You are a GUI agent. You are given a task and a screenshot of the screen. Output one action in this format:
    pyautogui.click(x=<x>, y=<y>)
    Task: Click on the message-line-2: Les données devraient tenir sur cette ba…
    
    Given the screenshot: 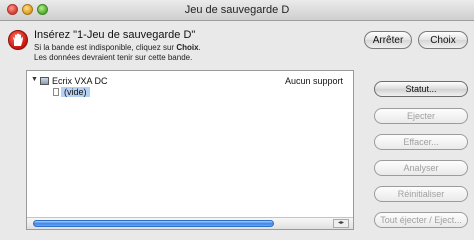 What is the action you would take?
    pyautogui.click(x=113, y=57)
    